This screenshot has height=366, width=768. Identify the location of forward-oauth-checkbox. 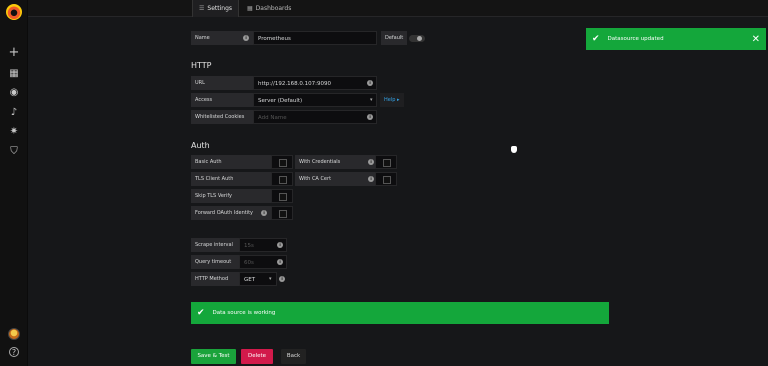
(282, 213).